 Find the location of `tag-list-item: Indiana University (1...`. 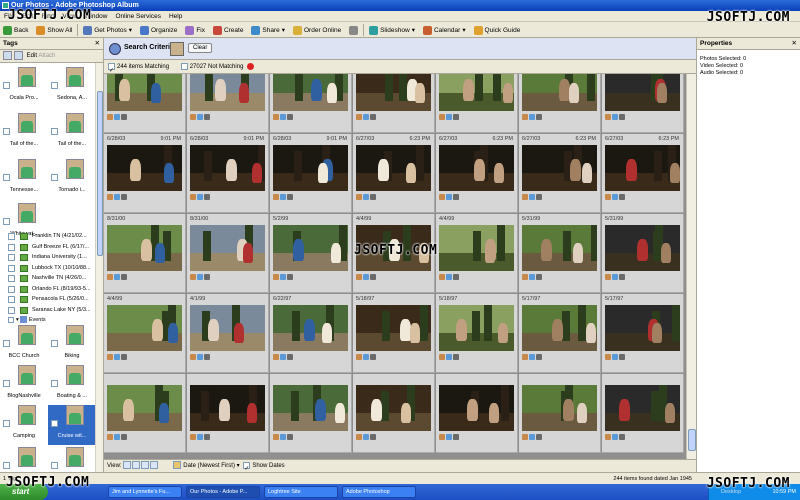

tag-list-item: Indiana University (1... is located at coordinates (50, 257).